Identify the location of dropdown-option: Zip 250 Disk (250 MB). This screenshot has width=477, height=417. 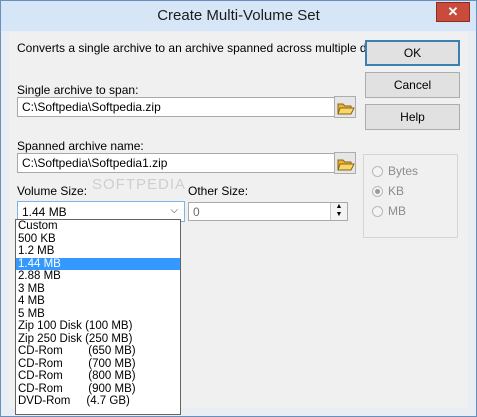
(98, 339).